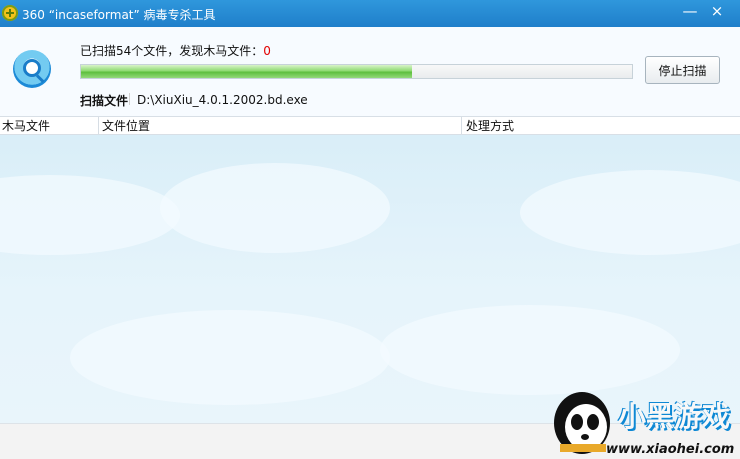 The width and height of the screenshot is (740, 459). What do you see at coordinates (490, 126) in the screenshot?
I see `column-action: 处理方式` at bounding box center [490, 126].